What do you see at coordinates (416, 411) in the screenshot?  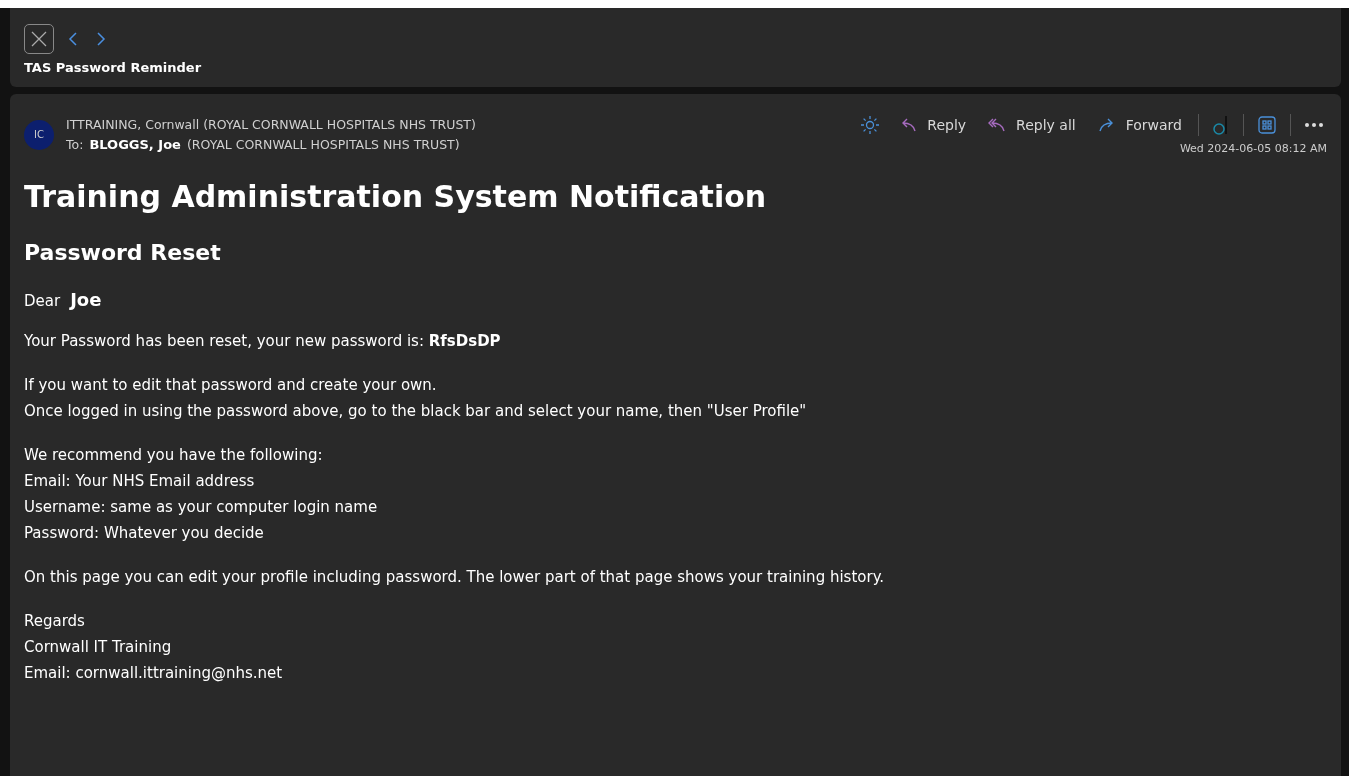 I see `body-text-line: Once logged in using the password above, go to the black bar and select your name, then "User Profile"` at bounding box center [416, 411].